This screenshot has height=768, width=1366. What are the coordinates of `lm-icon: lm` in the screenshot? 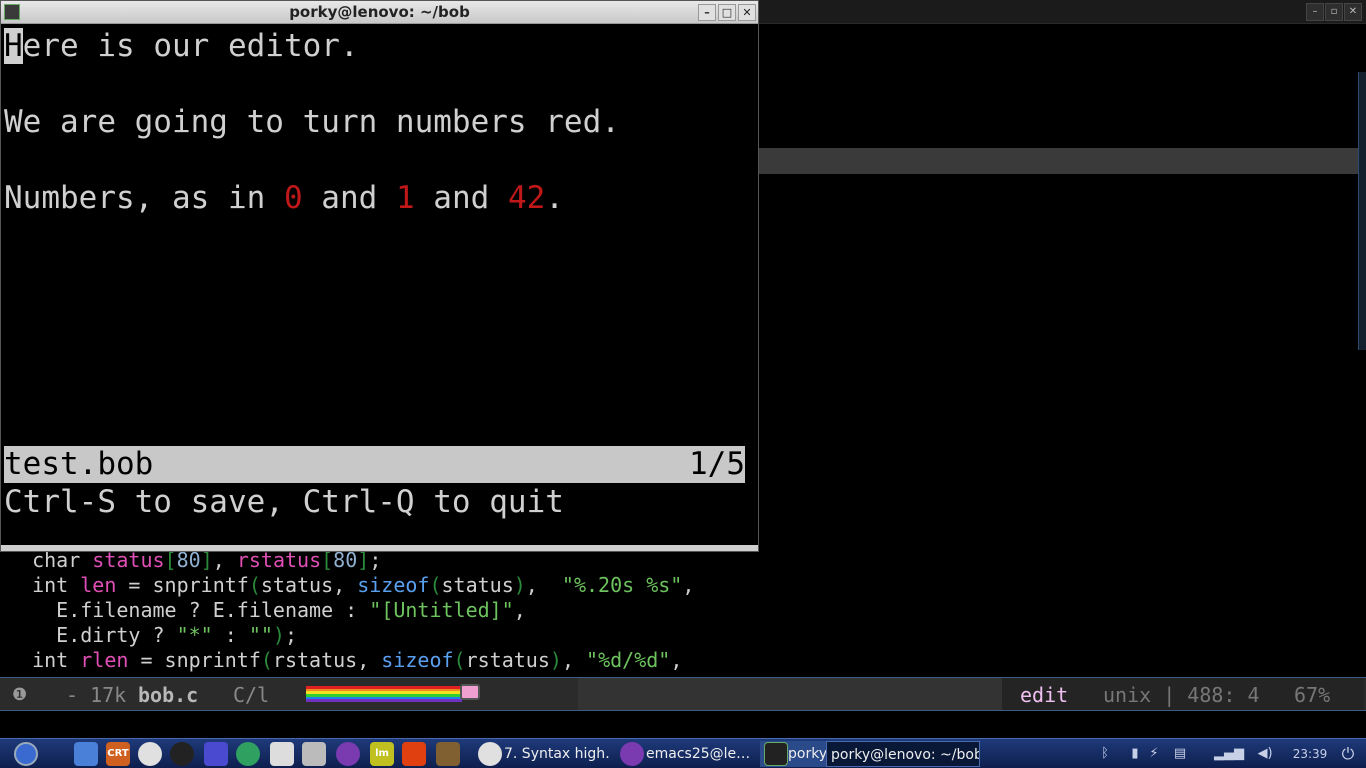 It's located at (382, 754).